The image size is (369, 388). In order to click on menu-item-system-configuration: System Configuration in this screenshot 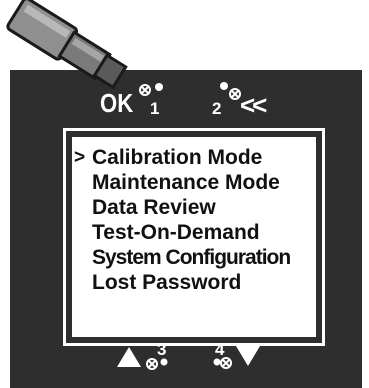, I will do `click(194, 257)`.